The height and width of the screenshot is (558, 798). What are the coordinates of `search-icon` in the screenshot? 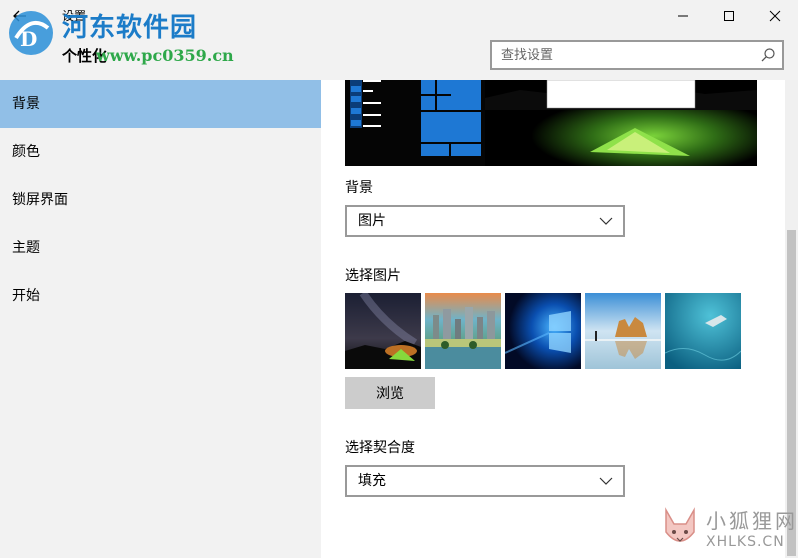 It's located at (768, 55).